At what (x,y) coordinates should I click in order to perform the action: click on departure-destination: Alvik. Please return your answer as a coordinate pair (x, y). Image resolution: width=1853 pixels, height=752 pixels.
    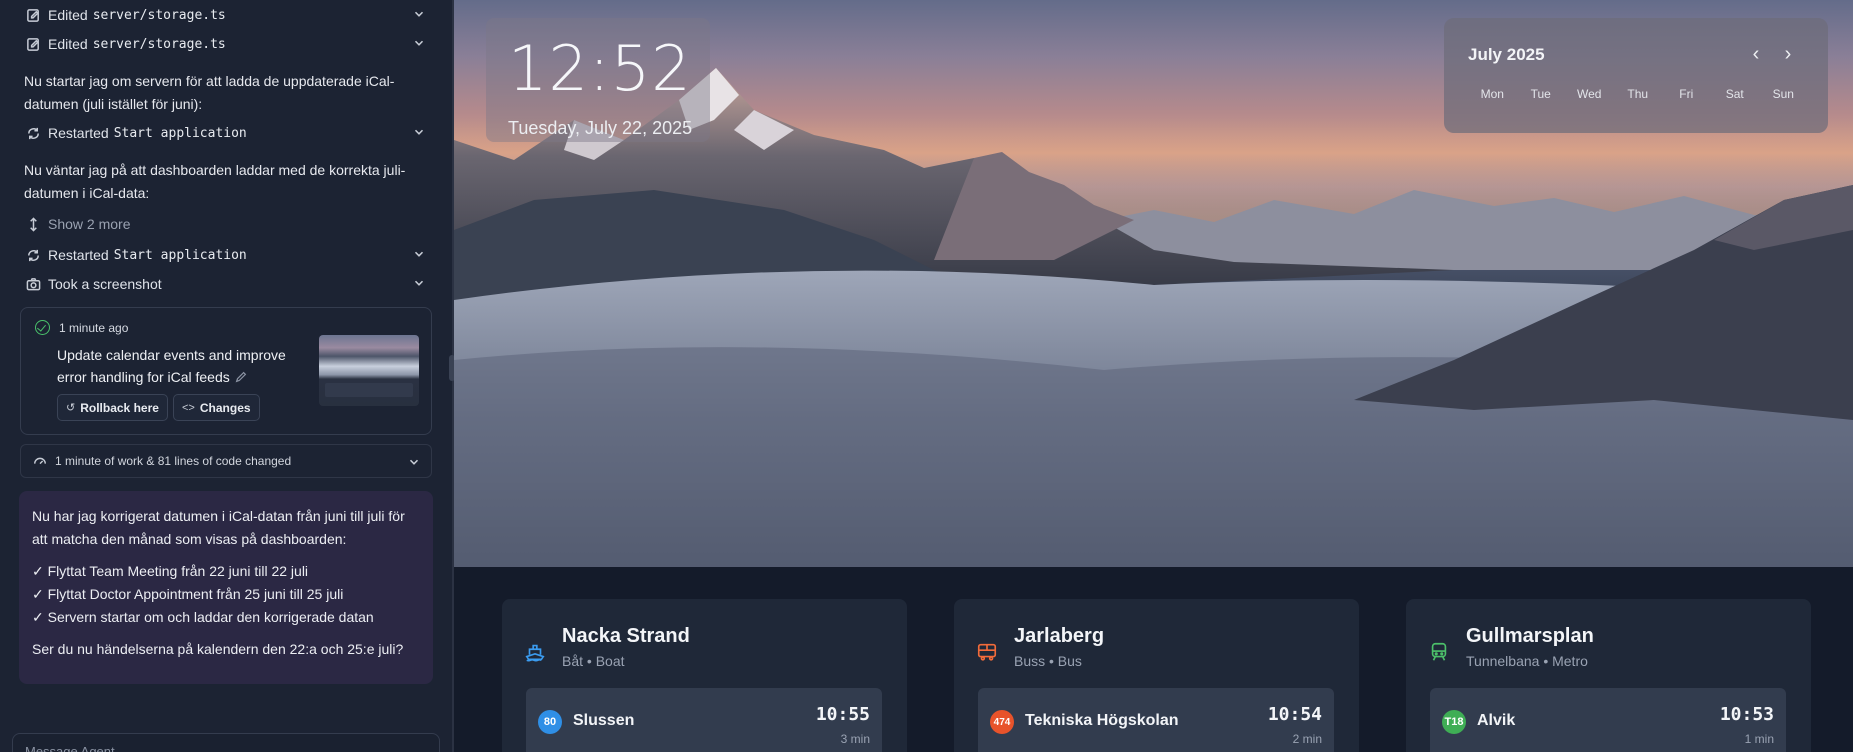
    Looking at the image, I should click on (1496, 720).